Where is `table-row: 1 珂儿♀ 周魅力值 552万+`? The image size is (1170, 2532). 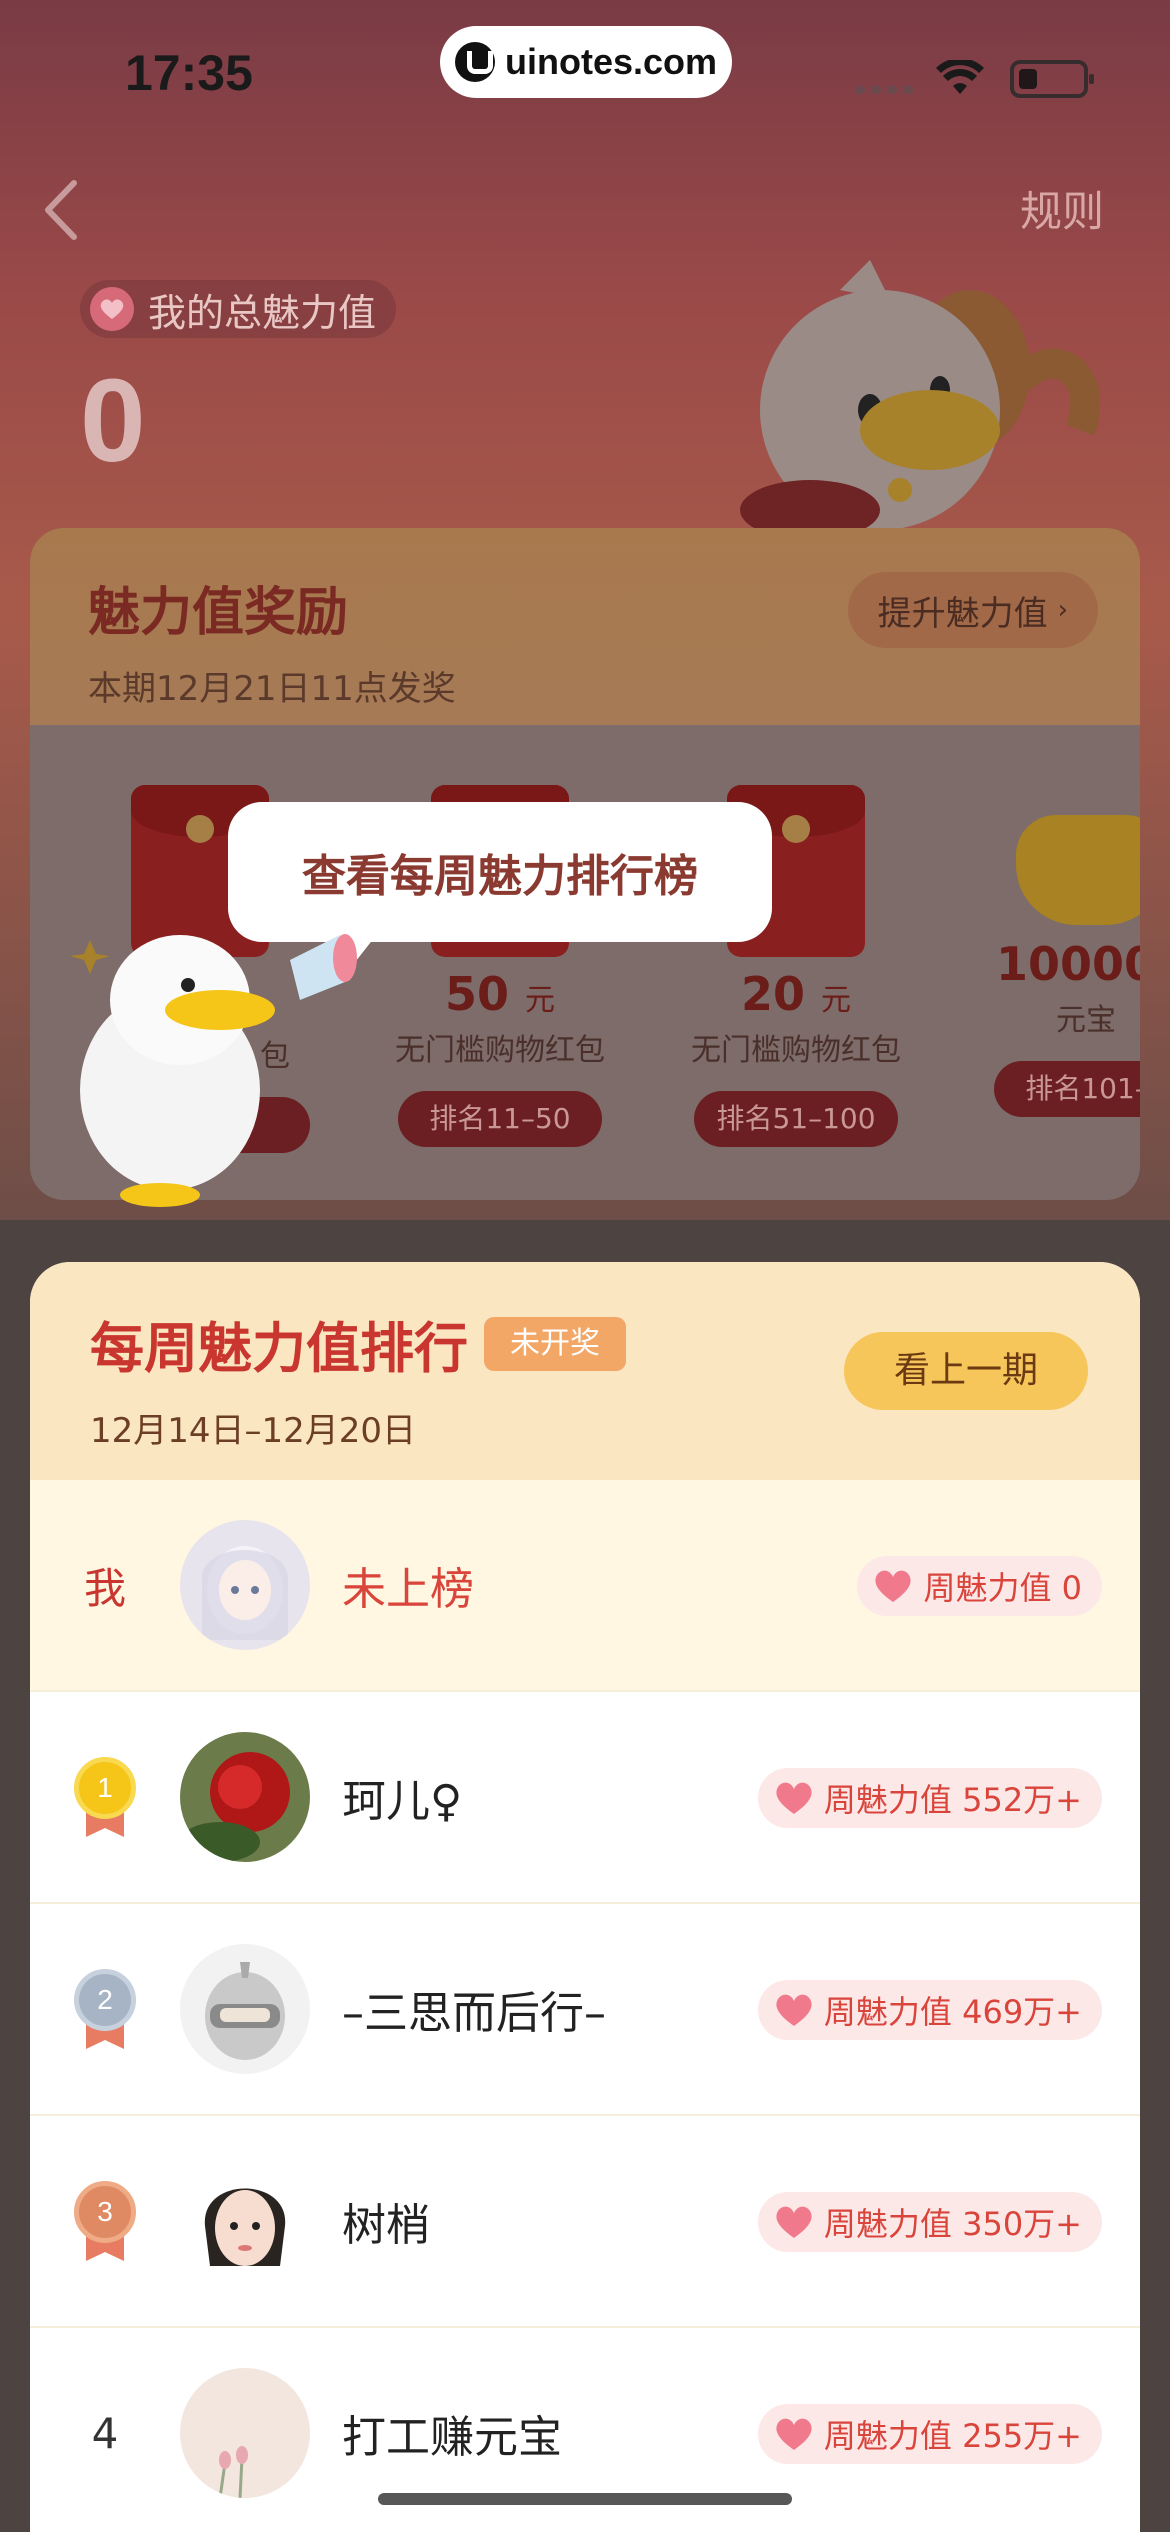 table-row: 1 珂儿♀ 周魅力值 552万+ is located at coordinates (585, 1798).